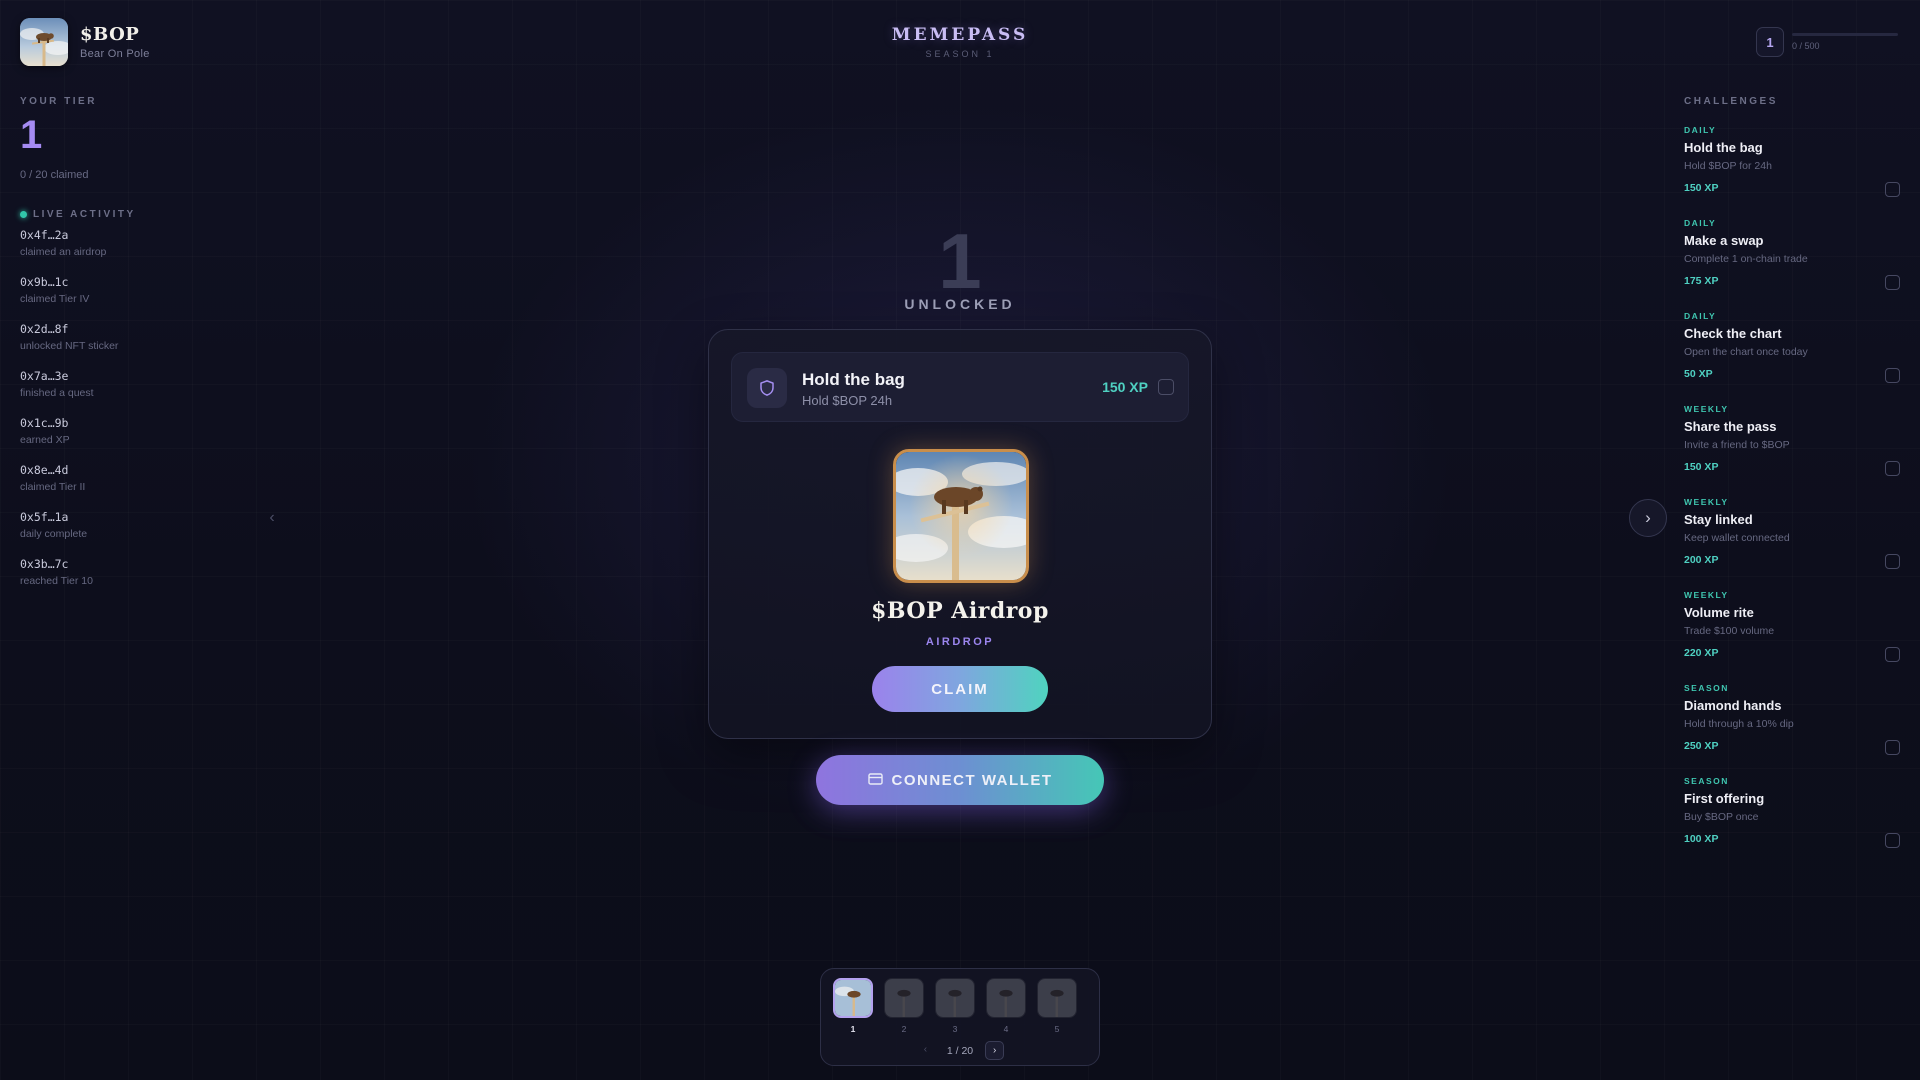  What do you see at coordinates (960, 35) in the screenshot?
I see `app-title: MEMEPASS` at bounding box center [960, 35].